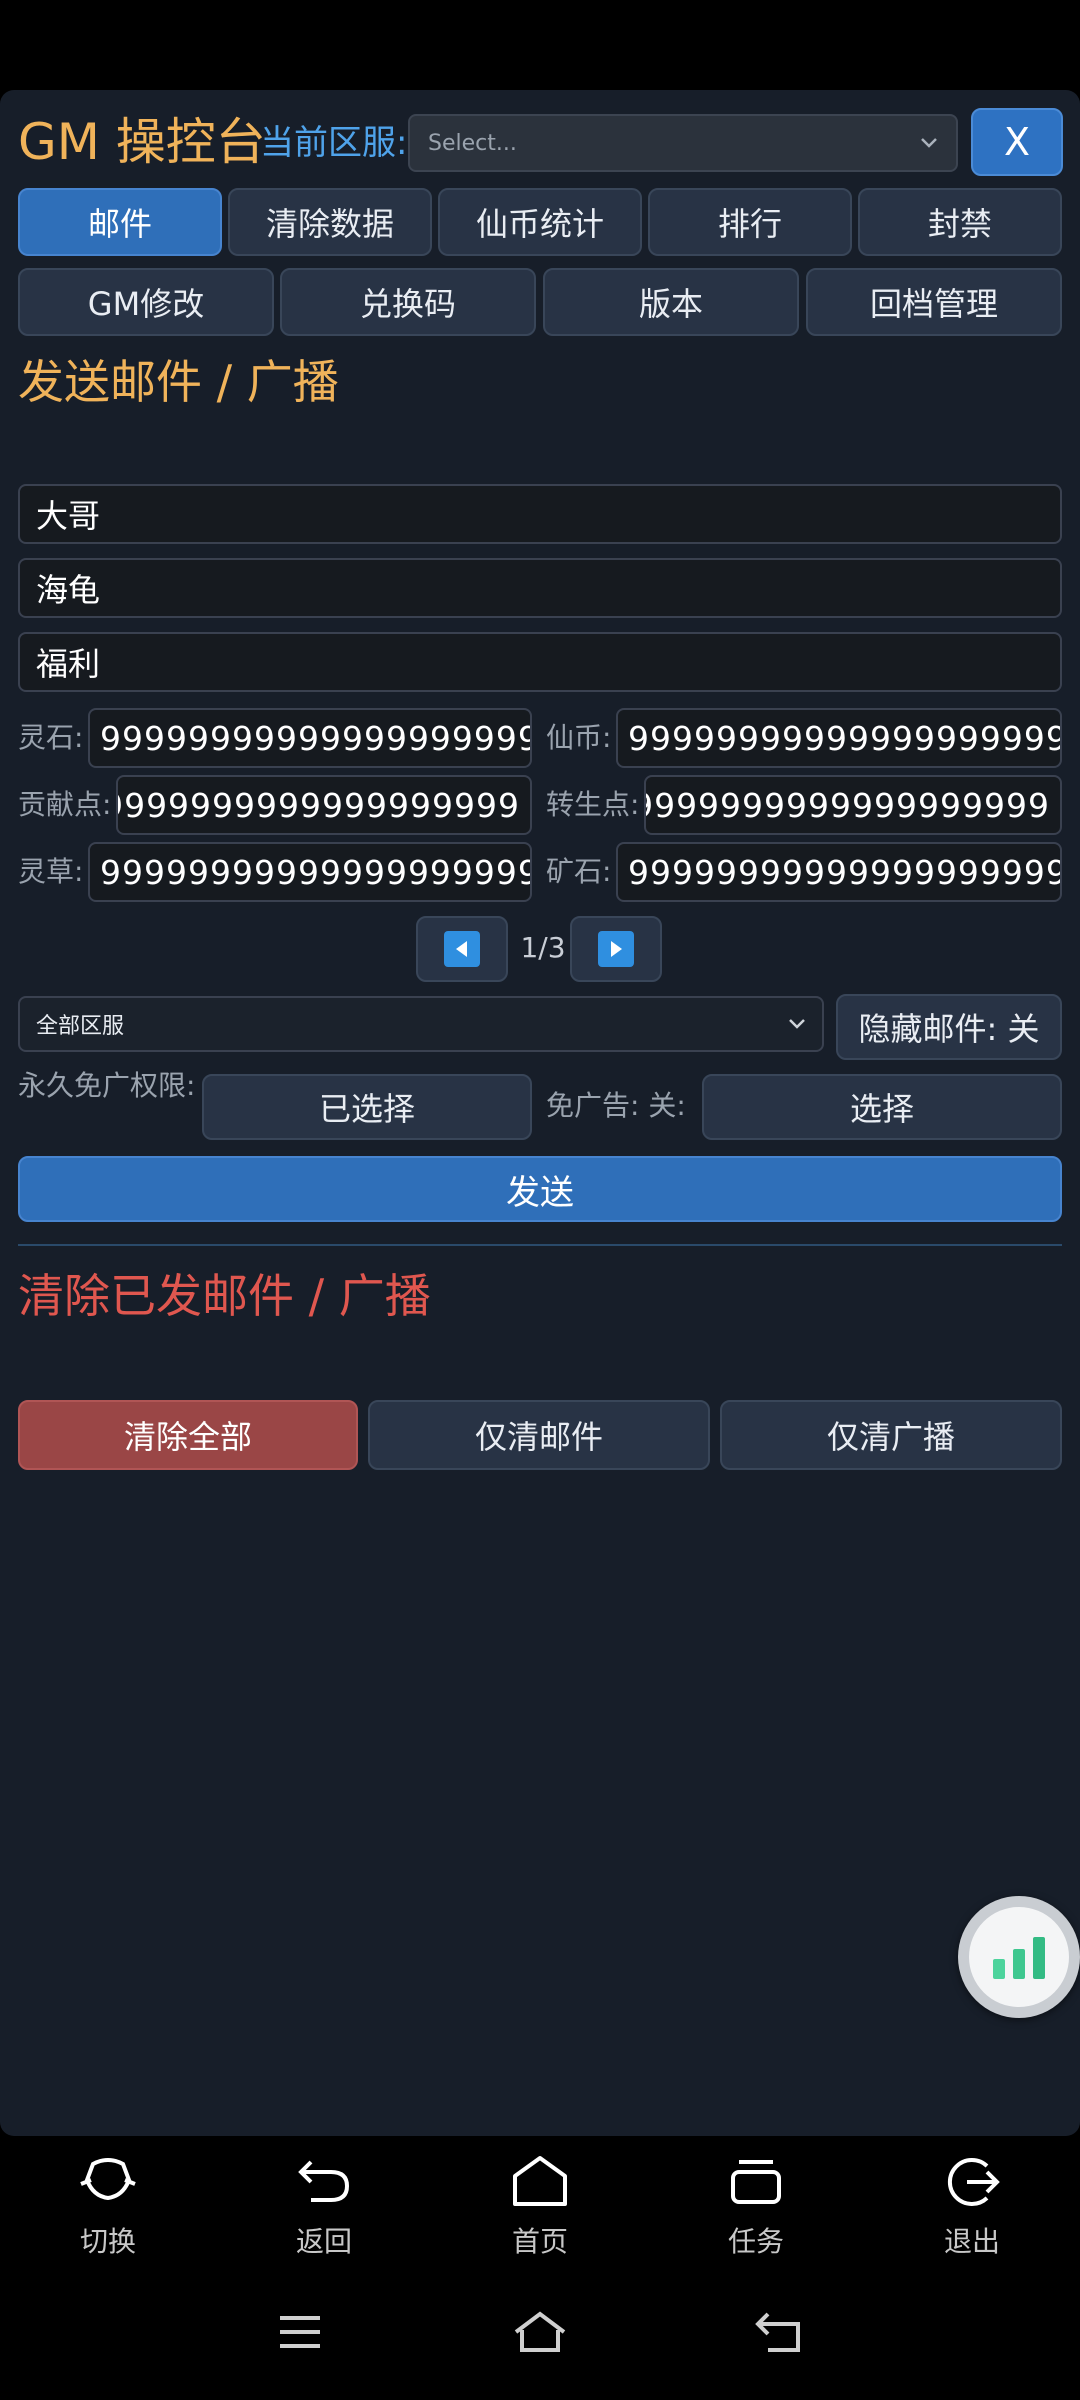 The width and height of the screenshot is (1080, 2400). What do you see at coordinates (539, 1435) in the screenshot?
I see `clear-mail-only-button: 仅清邮件` at bounding box center [539, 1435].